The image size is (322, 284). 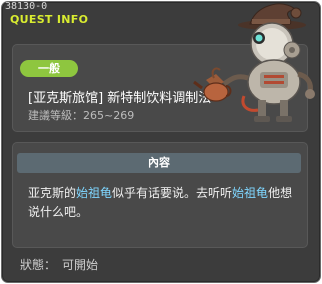 I want to click on section-label: QUEST INFO, so click(x=49, y=19).